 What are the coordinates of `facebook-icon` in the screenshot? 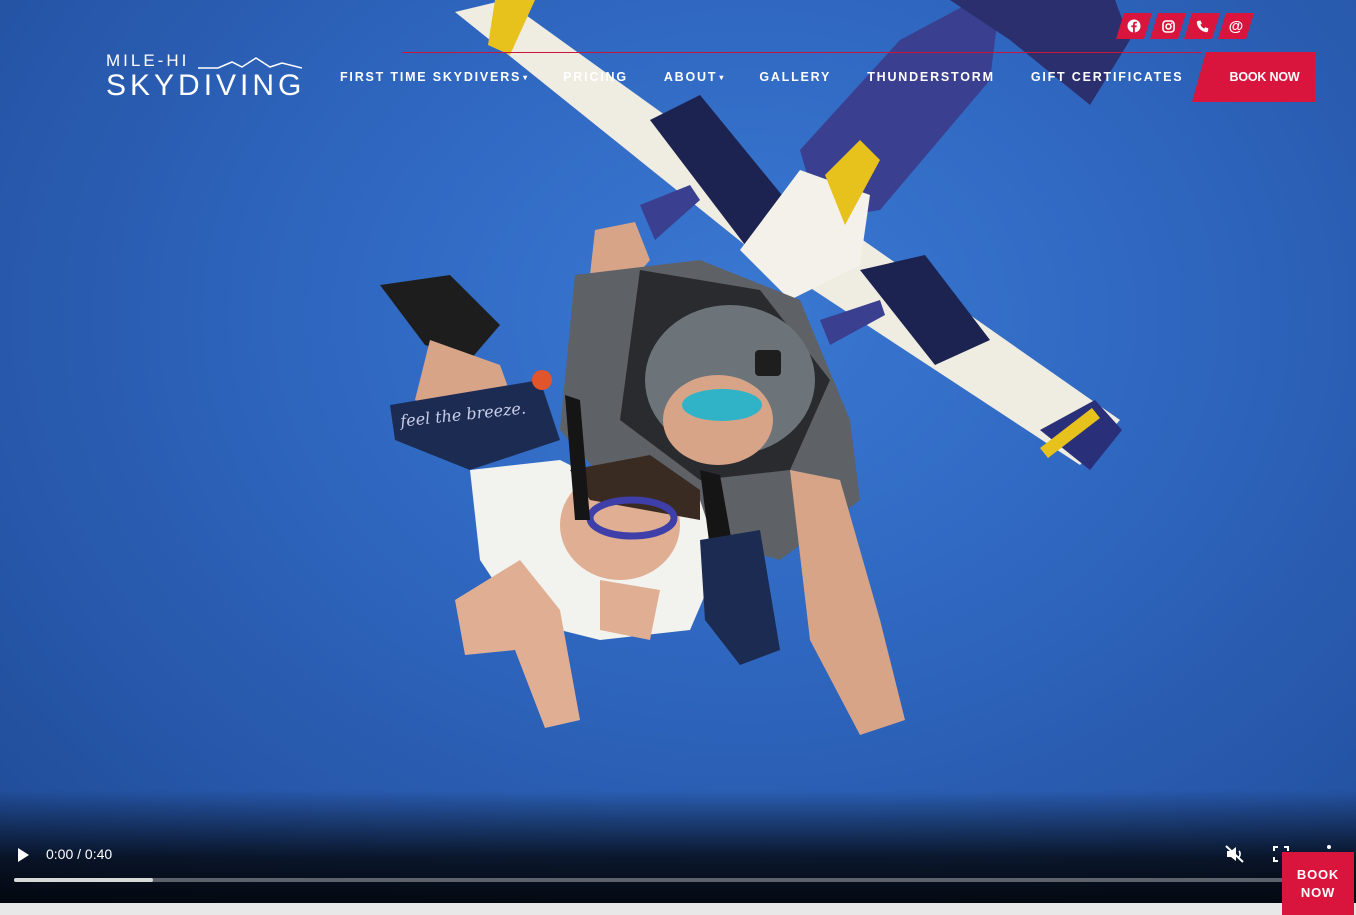 It's located at (1134, 26).